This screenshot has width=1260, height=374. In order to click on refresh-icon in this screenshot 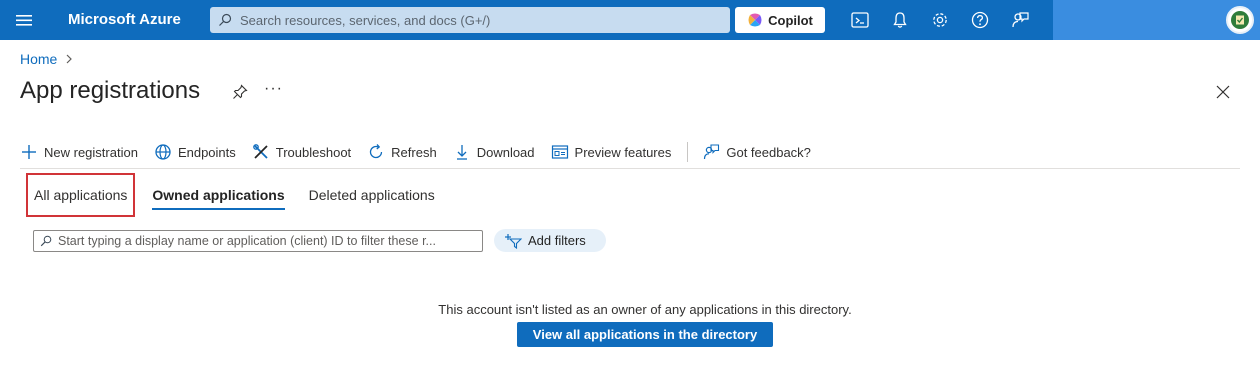, I will do `click(376, 151)`.